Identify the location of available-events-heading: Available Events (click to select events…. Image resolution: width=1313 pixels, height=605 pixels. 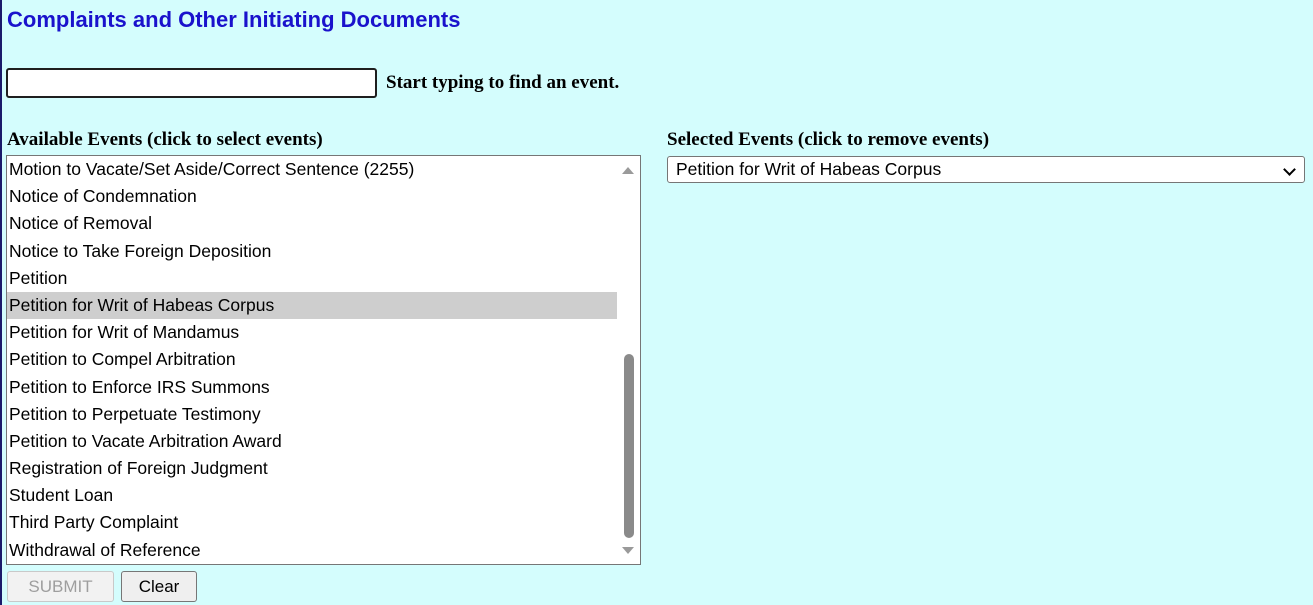
(165, 139).